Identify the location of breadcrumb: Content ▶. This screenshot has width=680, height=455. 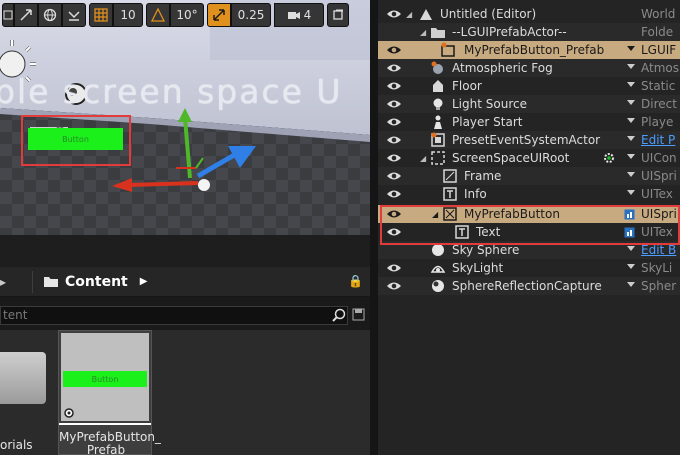
(95, 282).